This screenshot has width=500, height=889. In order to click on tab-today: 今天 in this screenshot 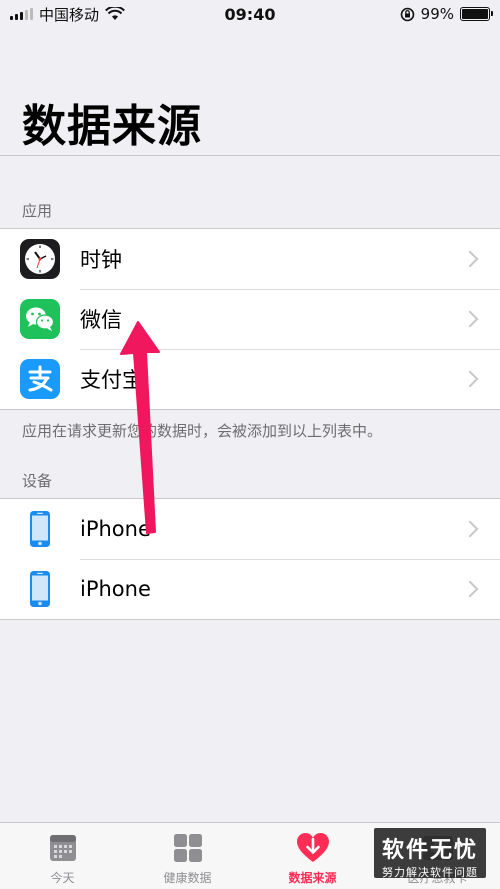, I will do `click(62, 856)`.